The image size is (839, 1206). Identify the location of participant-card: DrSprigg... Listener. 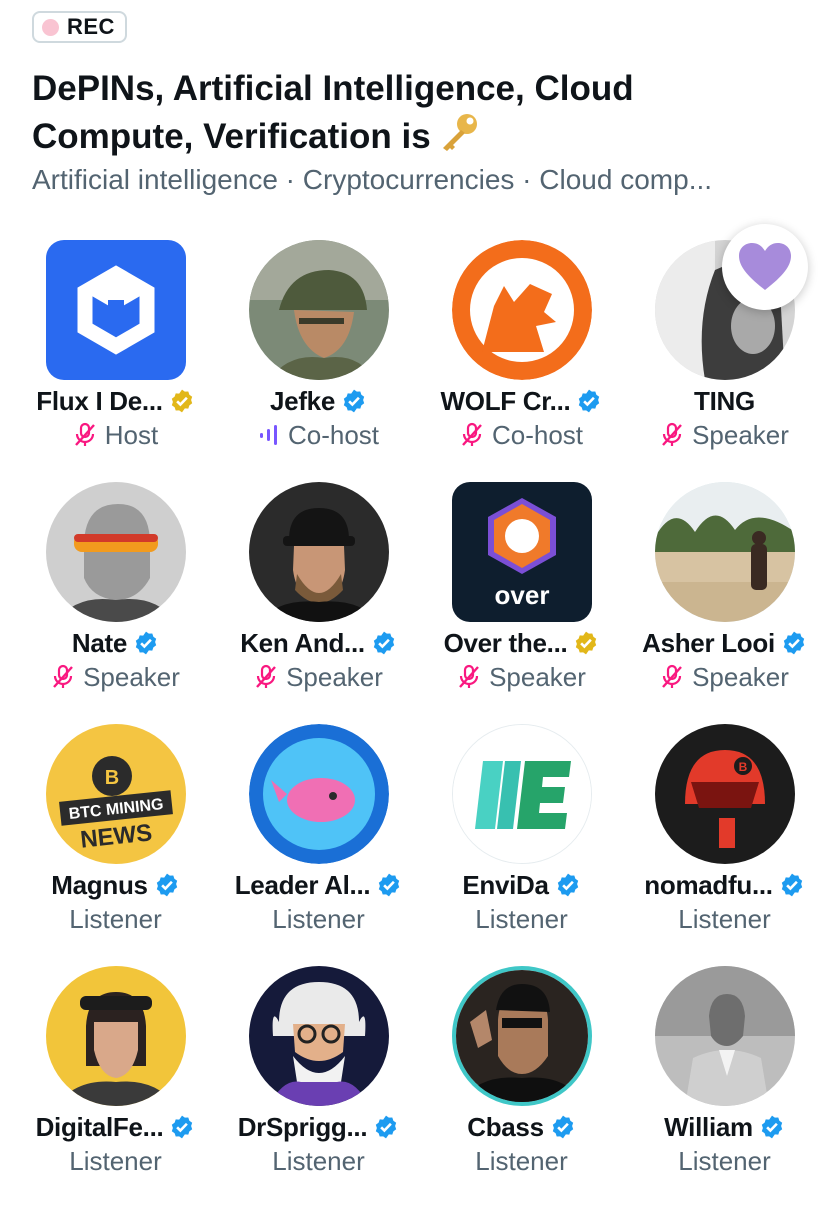
(318, 1085).